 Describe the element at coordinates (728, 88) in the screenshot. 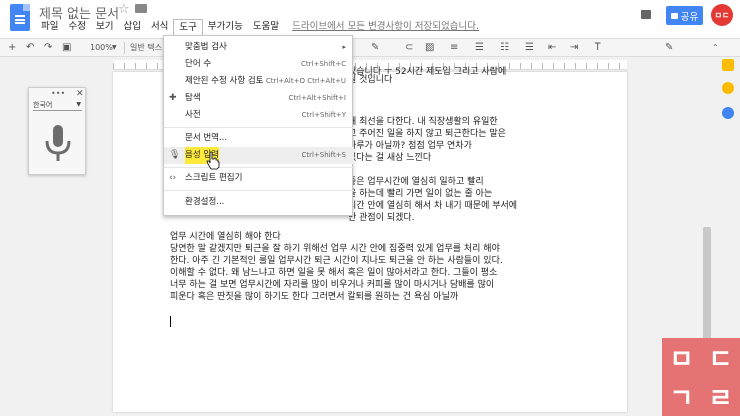

I see `calendar-icon` at that location.